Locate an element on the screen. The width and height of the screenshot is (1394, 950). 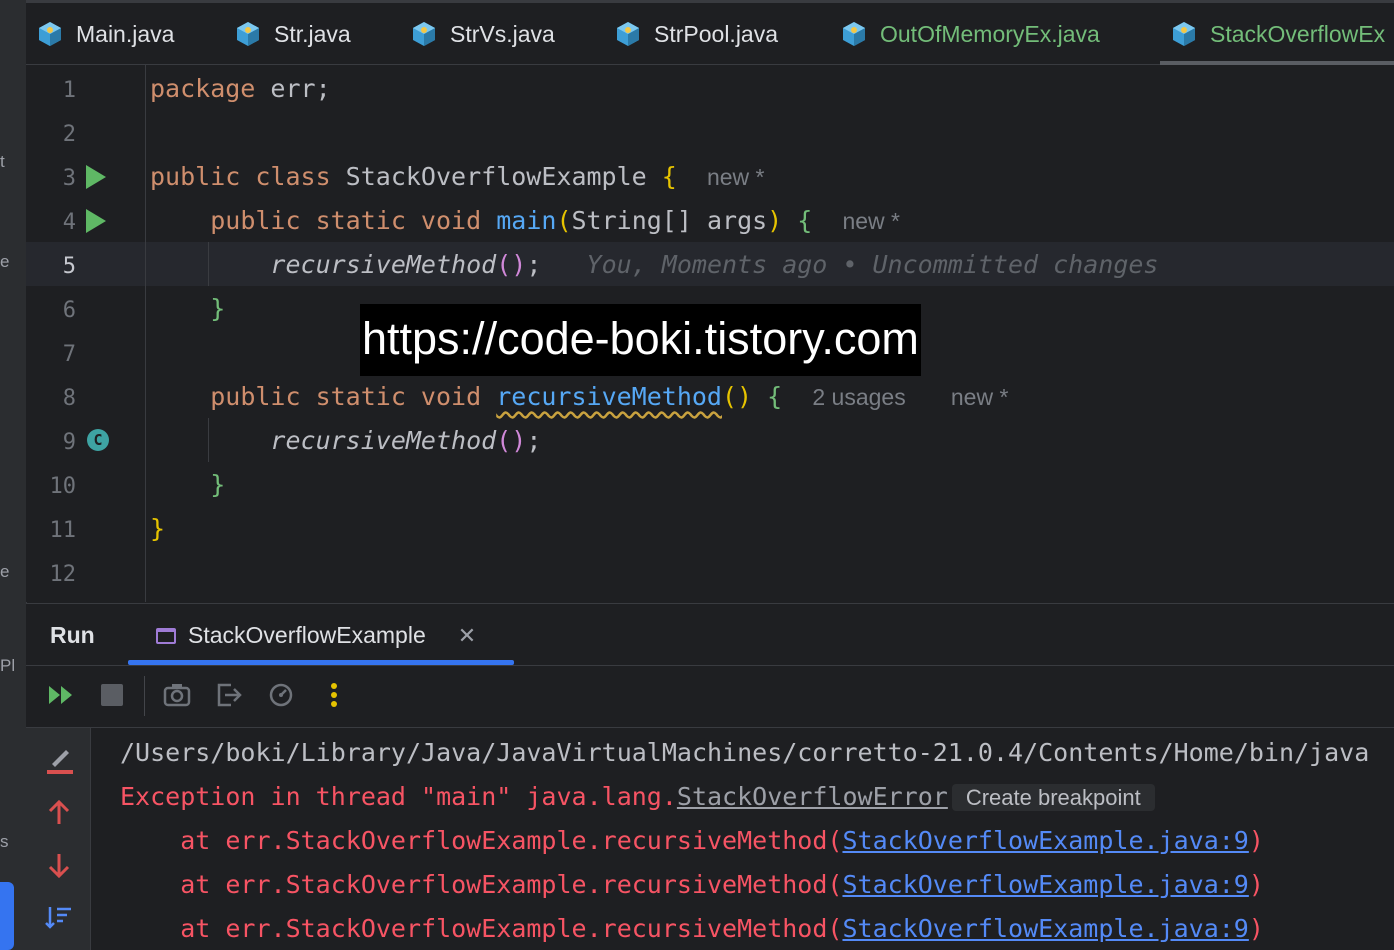
strip-fragment: Pl is located at coordinates (8, 665).